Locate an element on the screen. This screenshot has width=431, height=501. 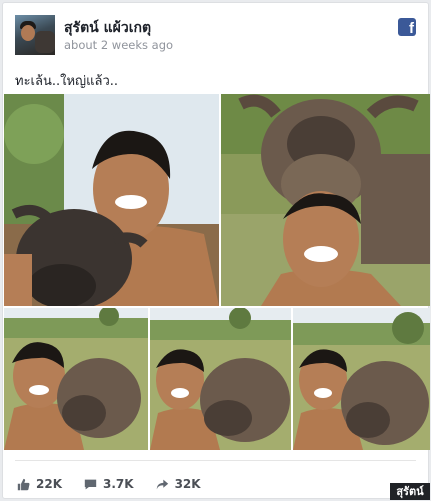
shares-count: 32K is located at coordinates (178, 484).